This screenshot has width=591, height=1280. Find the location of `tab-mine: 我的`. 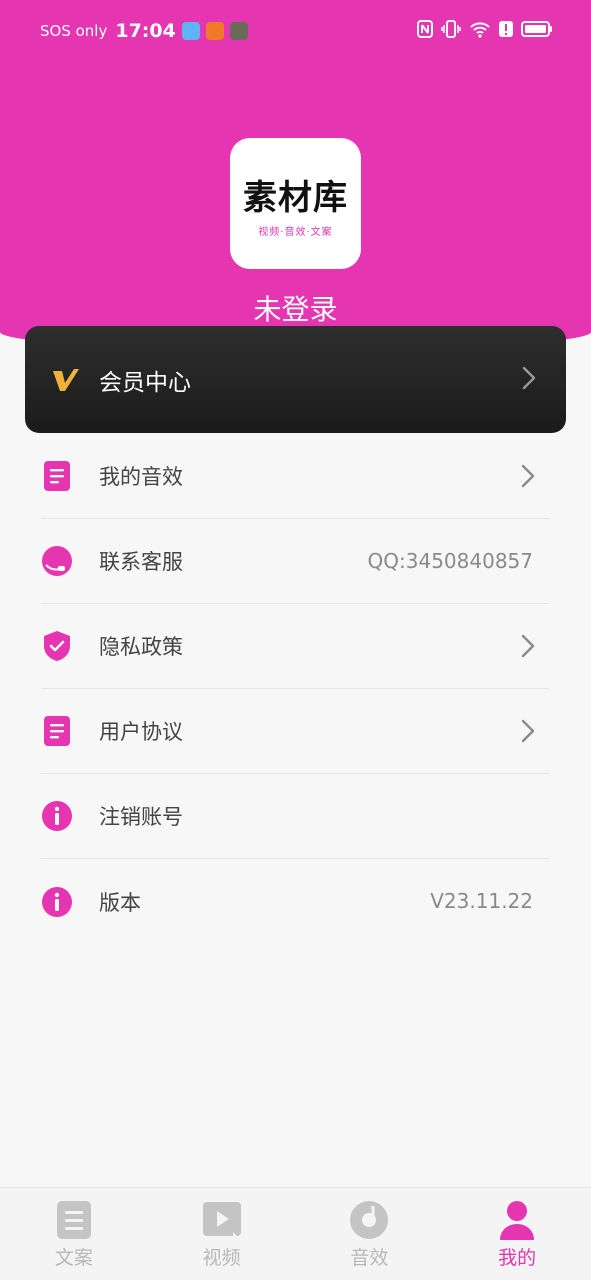

tab-mine: 我的 is located at coordinates (517, 1234).